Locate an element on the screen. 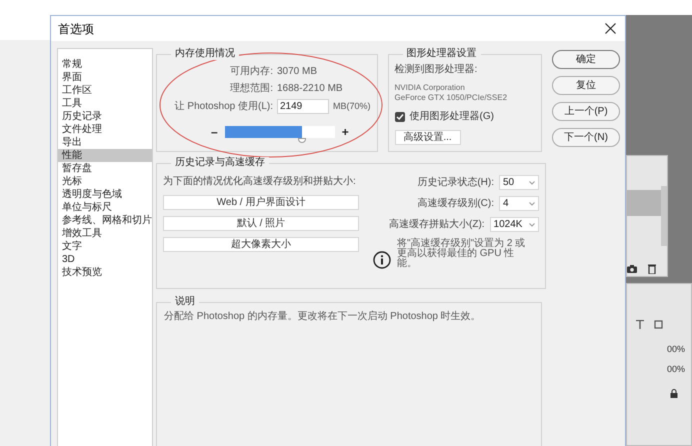  description-text: 分配给 Photoshop 的内存量。更改将在下一次启动 Photoshop 时生效。 is located at coordinates (322, 317).